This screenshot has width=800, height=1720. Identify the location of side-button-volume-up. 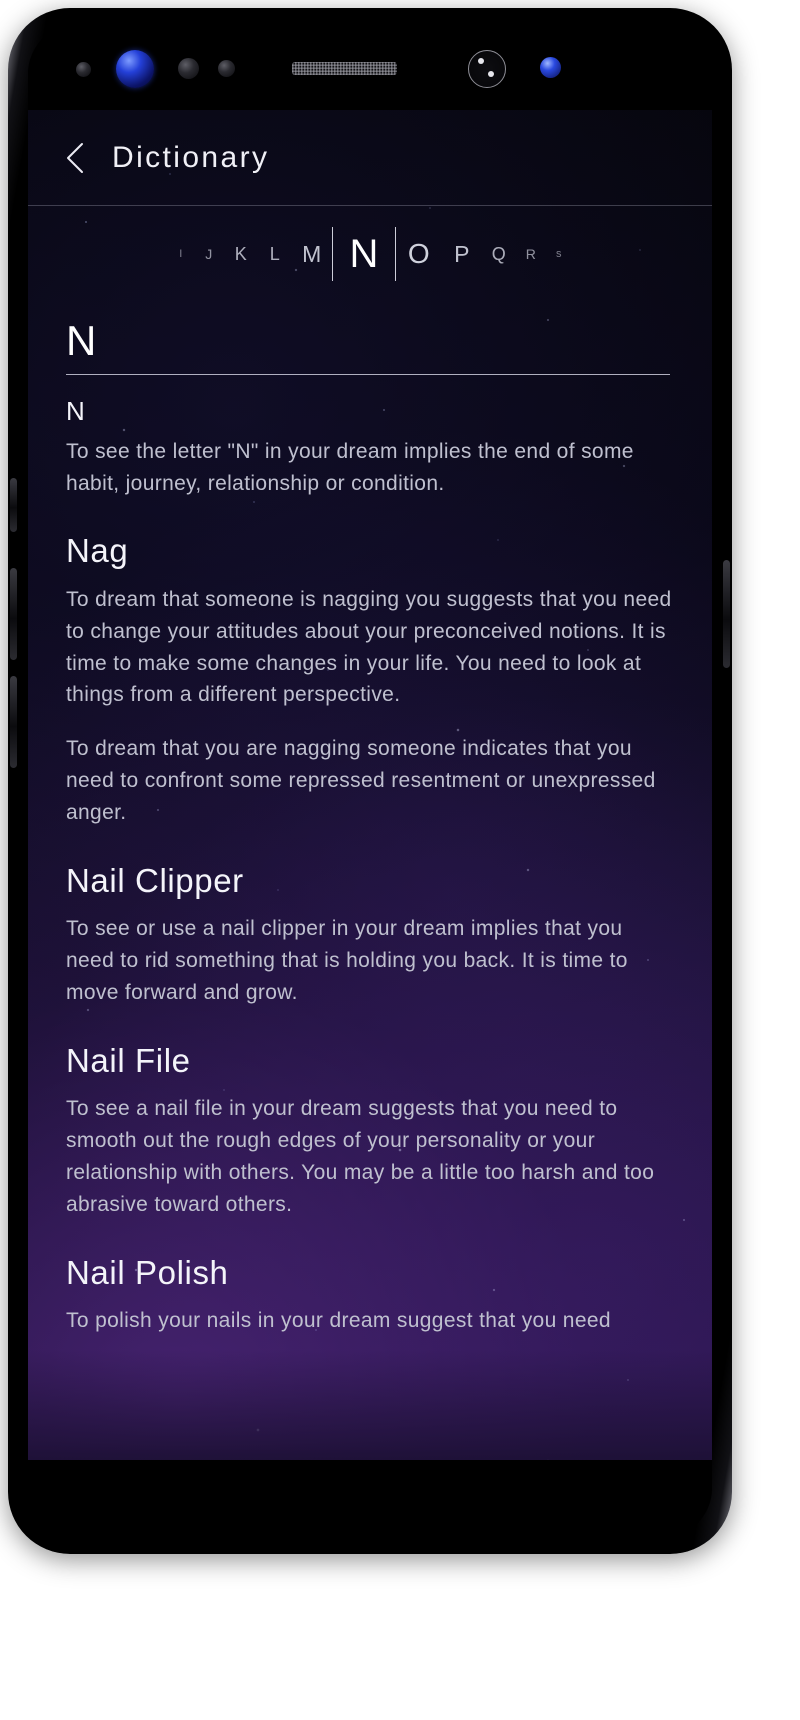
(13, 614).